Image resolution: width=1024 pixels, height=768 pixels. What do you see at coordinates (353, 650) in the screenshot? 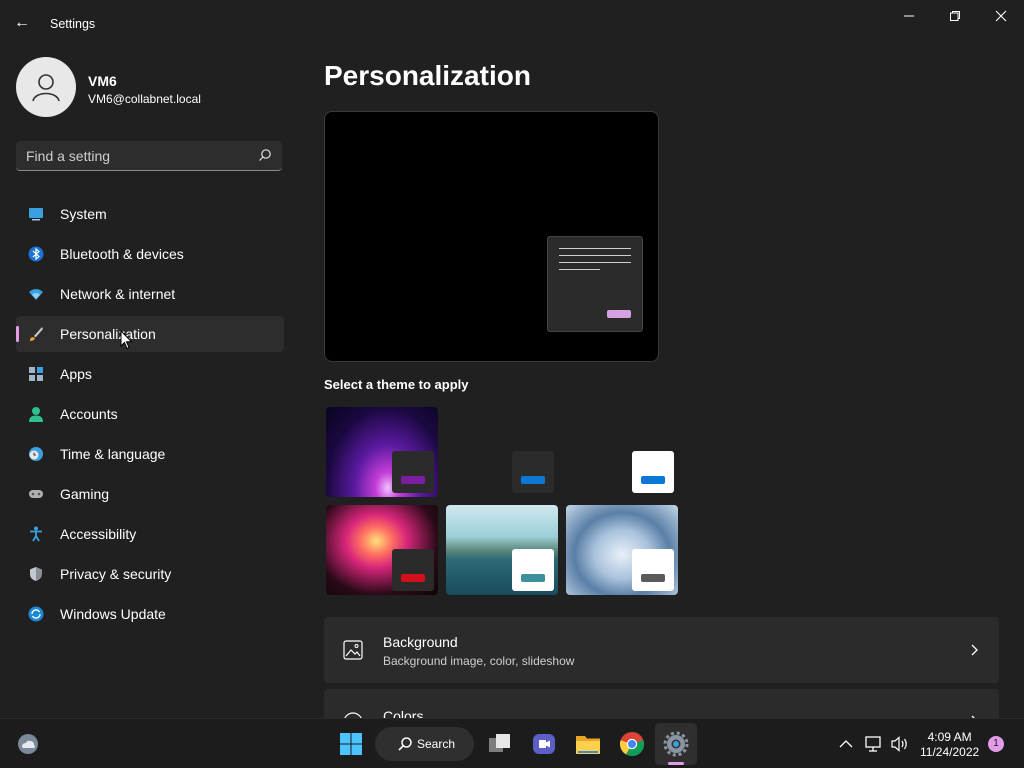
I see `image-icon` at bounding box center [353, 650].